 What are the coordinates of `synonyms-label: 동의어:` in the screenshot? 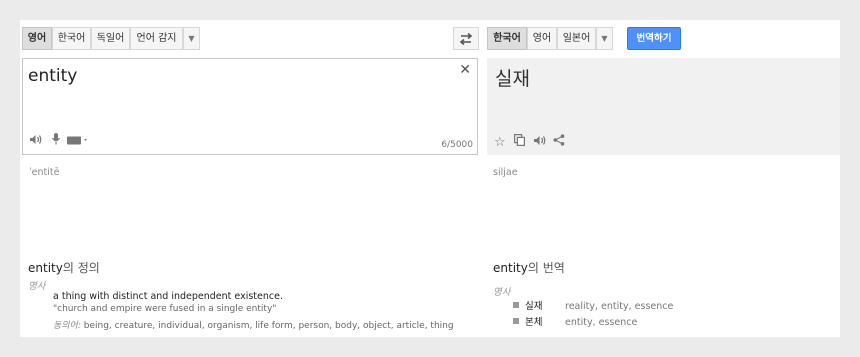 It's located at (67, 326).